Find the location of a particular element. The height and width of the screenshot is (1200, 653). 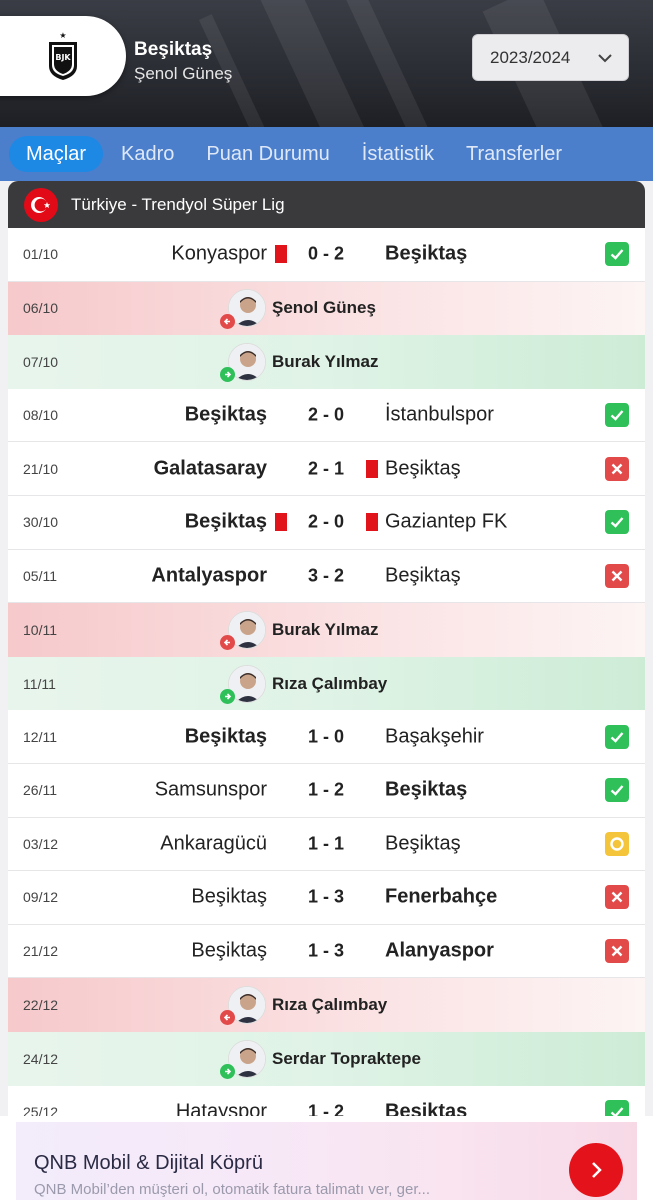

match-date: 26/11 is located at coordinates (40, 790).